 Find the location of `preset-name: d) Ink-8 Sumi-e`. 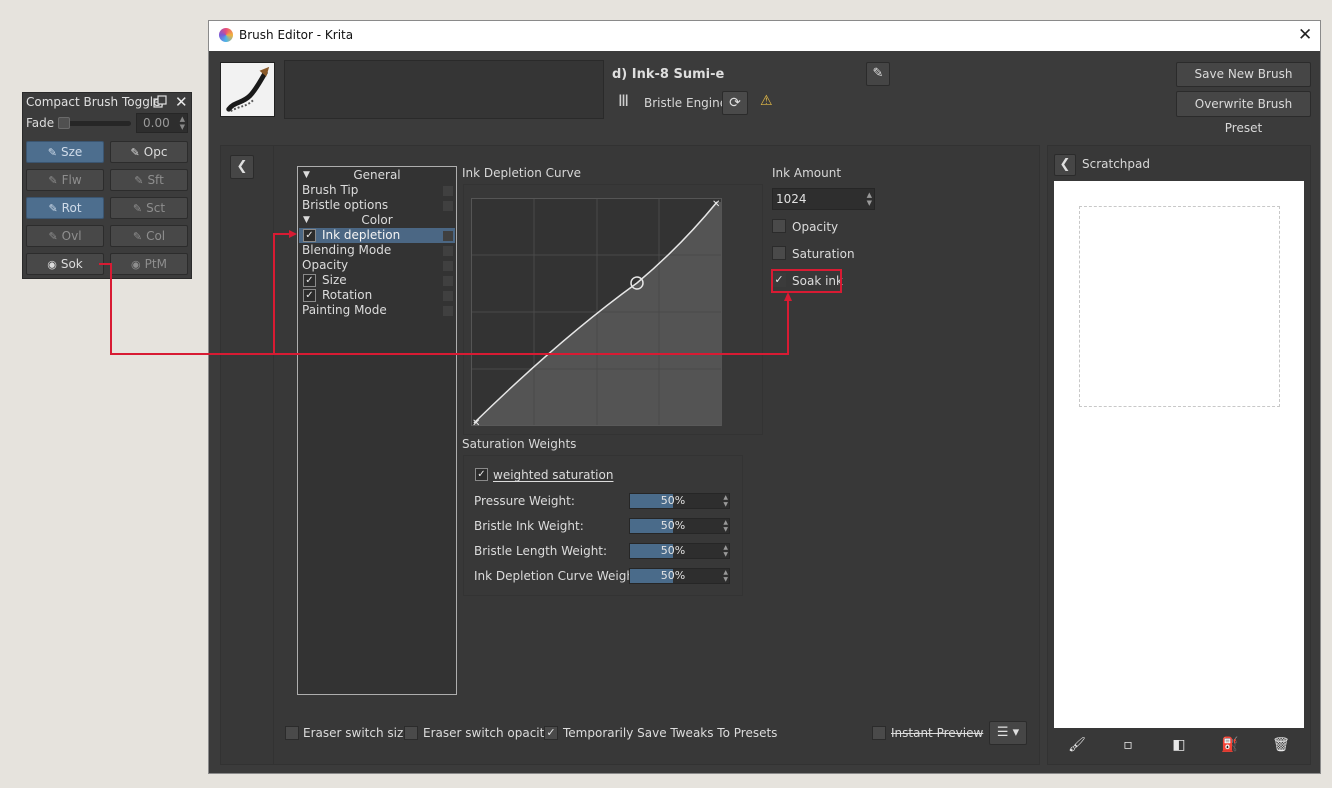

preset-name: d) Ink-8 Sumi-e is located at coordinates (668, 74).